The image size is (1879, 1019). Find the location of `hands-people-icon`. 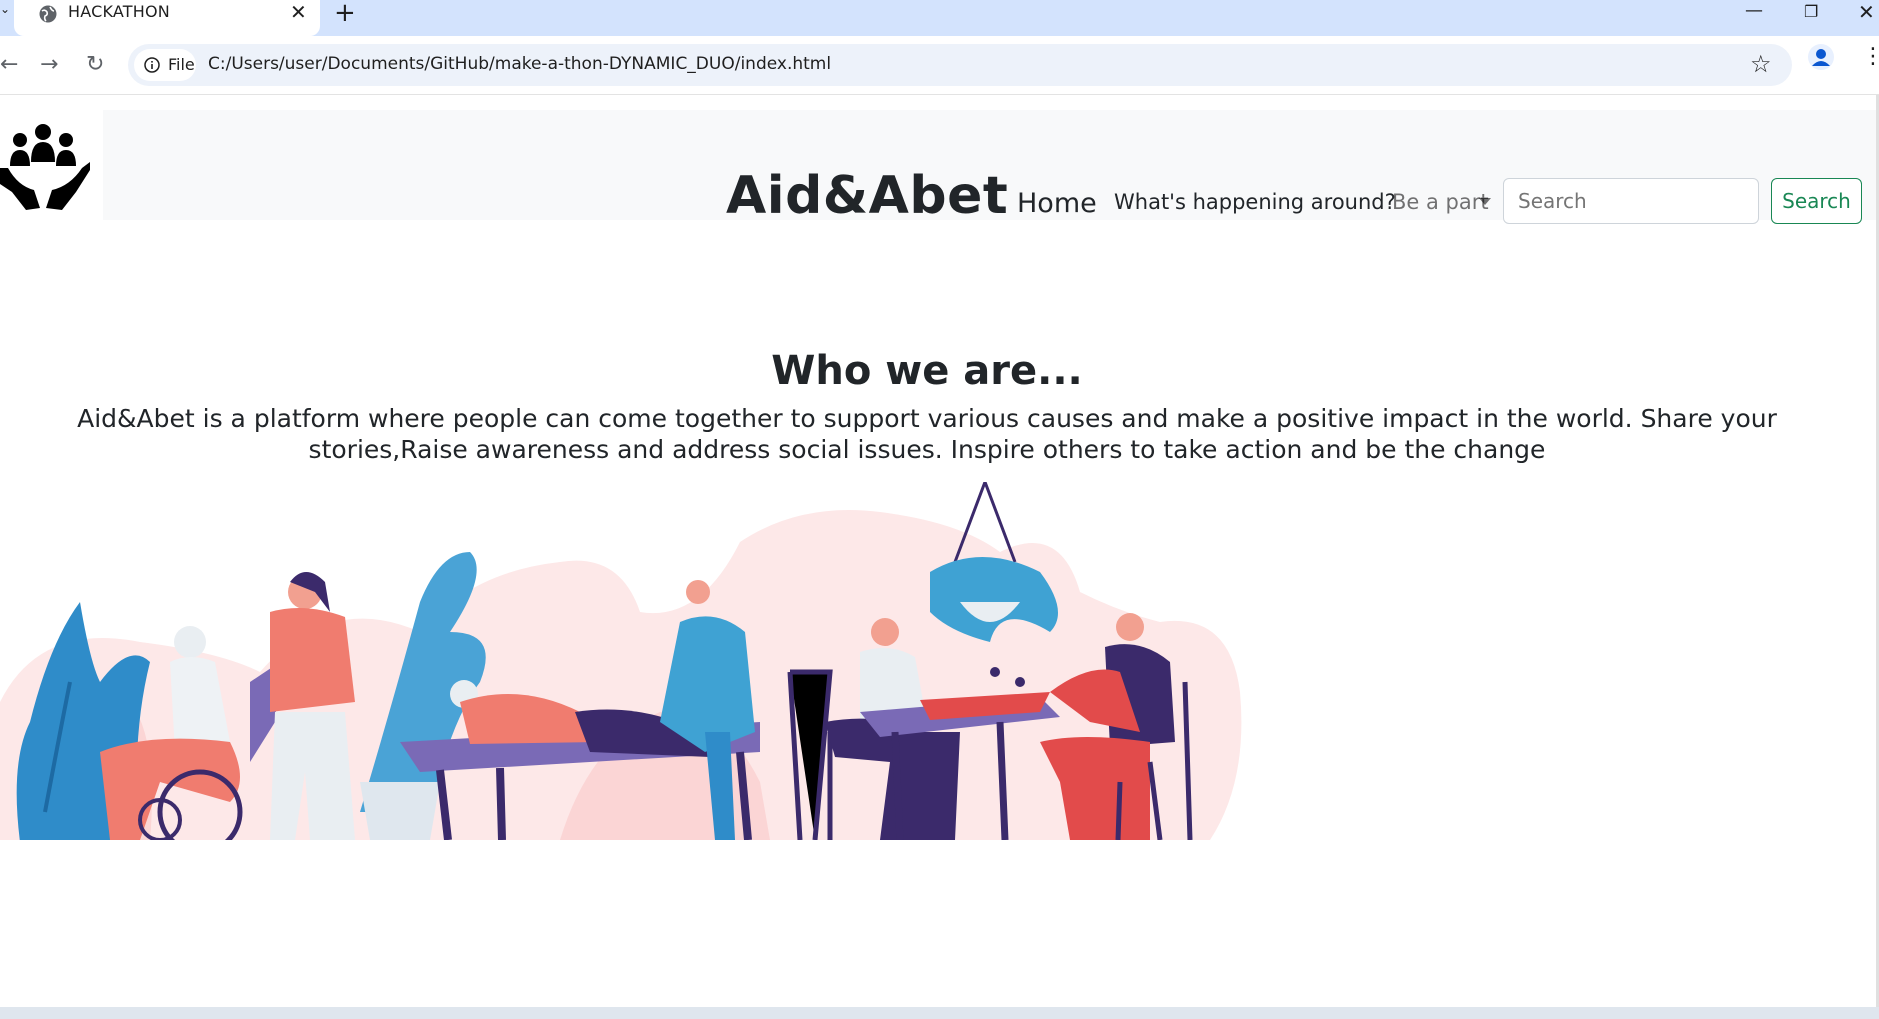

hands-people-icon is located at coordinates (45, 167).